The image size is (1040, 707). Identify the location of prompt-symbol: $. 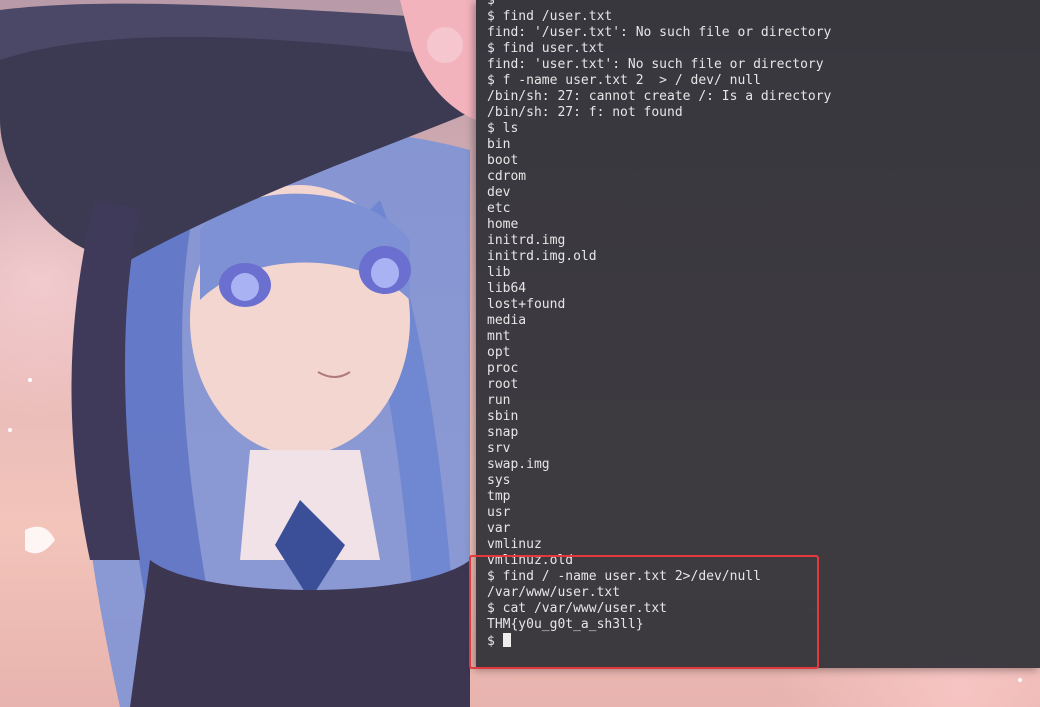
(495, 641).